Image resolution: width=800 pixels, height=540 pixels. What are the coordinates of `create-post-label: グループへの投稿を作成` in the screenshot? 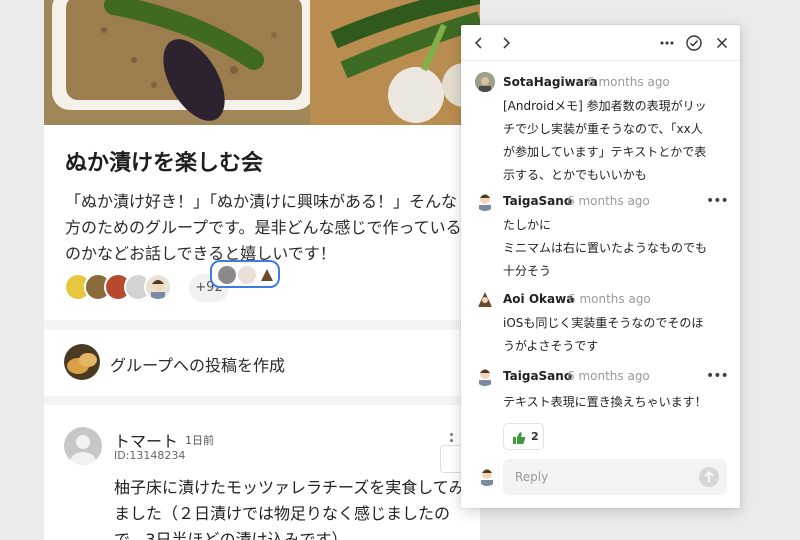 It's located at (198, 365).